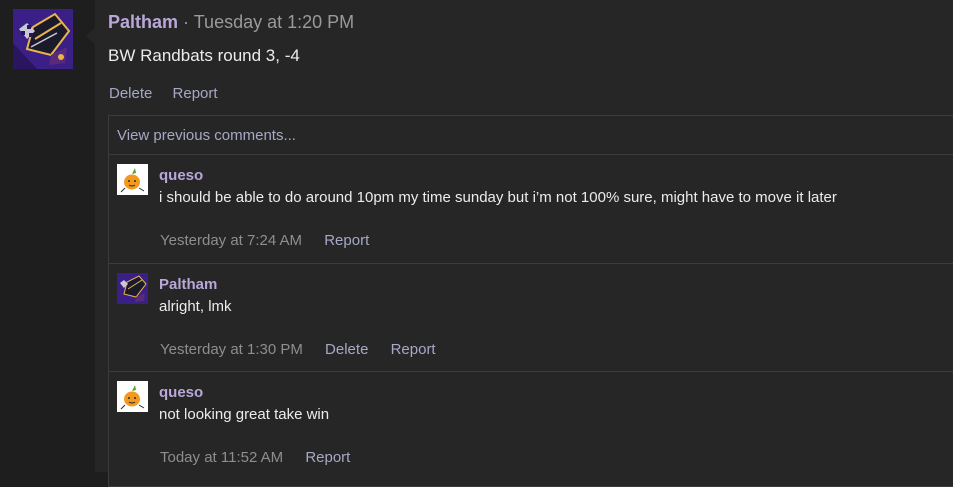 The width and height of the screenshot is (953, 487). What do you see at coordinates (143, 22) in the screenshot?
I see `post-author: Paltham` at bounding box center [143, 22].